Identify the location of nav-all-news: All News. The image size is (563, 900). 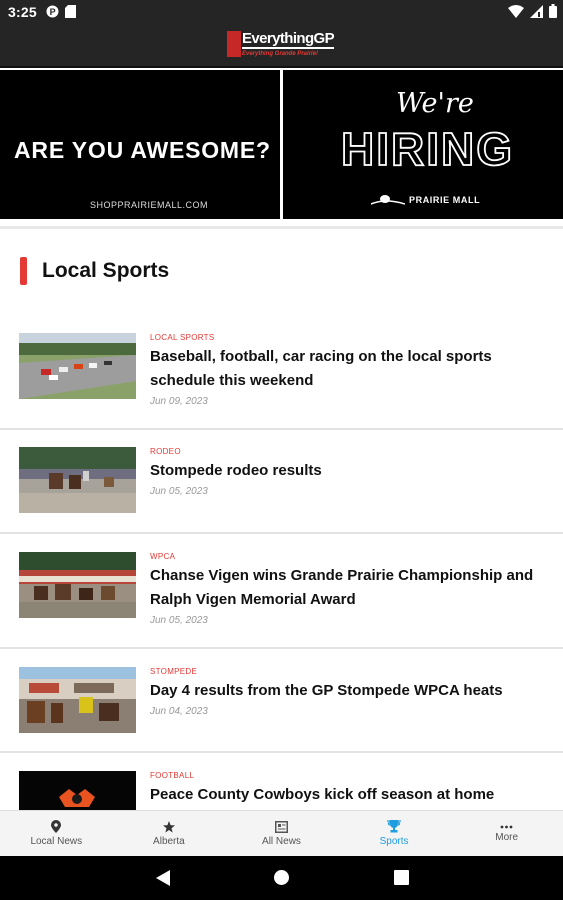
(281, 833).